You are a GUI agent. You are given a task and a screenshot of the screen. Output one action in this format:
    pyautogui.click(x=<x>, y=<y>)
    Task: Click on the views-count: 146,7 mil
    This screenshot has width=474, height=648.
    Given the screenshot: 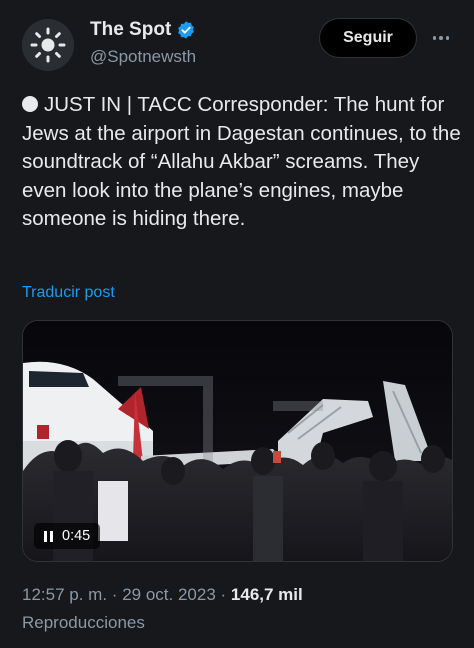 What is the action you would take?
    pyautogui.click(x=266, y=594)
    